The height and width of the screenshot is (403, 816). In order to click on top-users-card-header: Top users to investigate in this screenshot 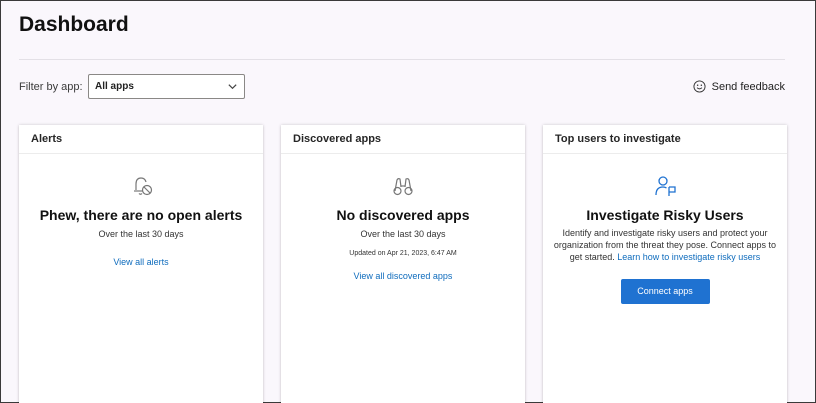, I will do `click(665, 139)`.